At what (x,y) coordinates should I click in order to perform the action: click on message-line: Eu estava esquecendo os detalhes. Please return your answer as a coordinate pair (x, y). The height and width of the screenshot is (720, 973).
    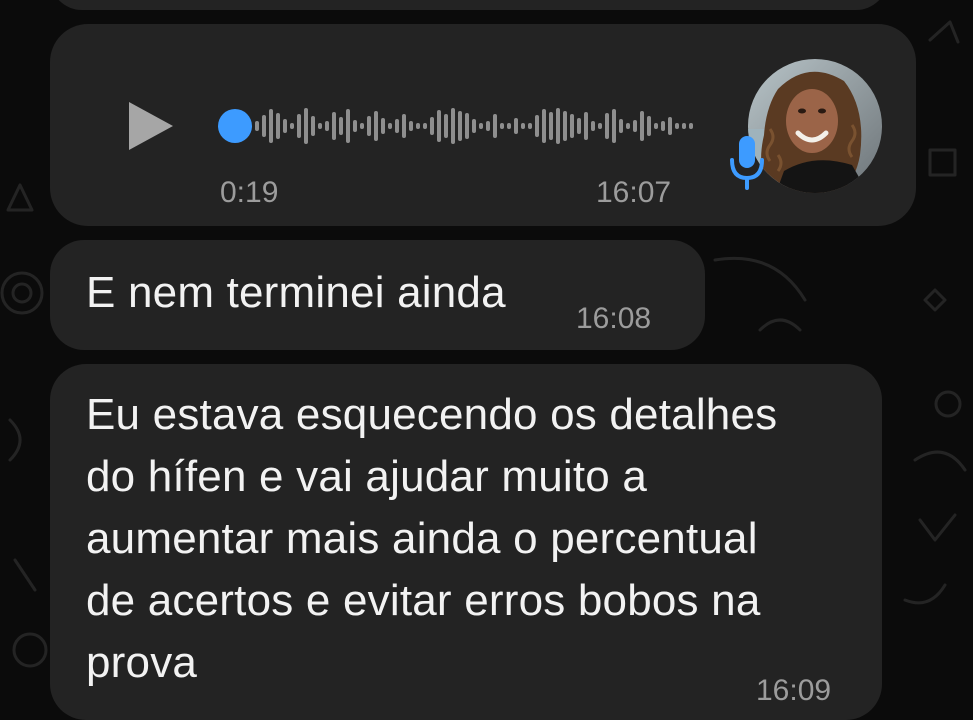
    Looking at the image, I should click on (432, 414).